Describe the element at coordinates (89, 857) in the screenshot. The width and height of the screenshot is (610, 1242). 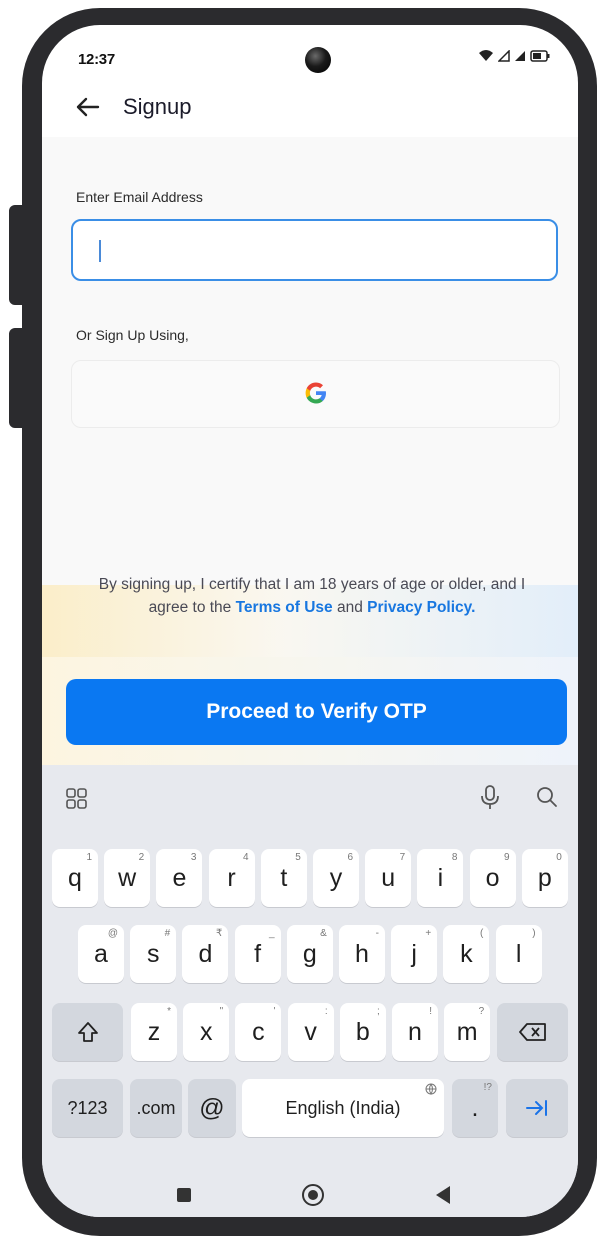
I see `key-hint: 1` at that location.